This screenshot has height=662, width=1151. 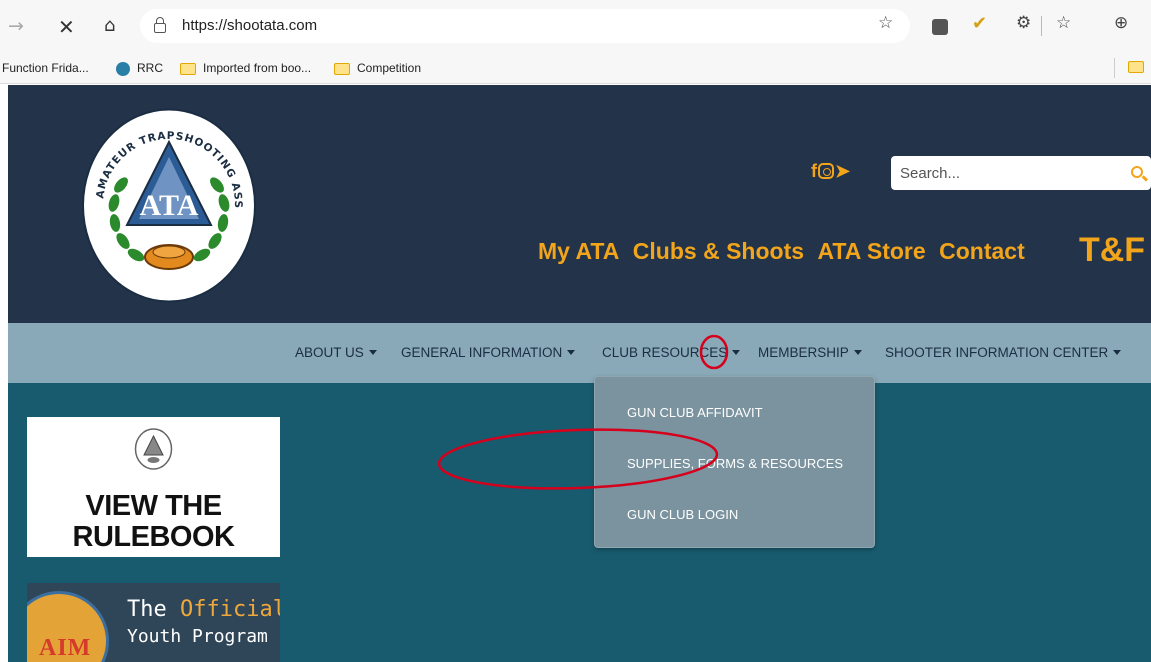 What do you see at coordinates (671, 353) in the screenshot?
I see `nav-club-resources: CLUB RESOURCES` at bounding box center [671, 353].